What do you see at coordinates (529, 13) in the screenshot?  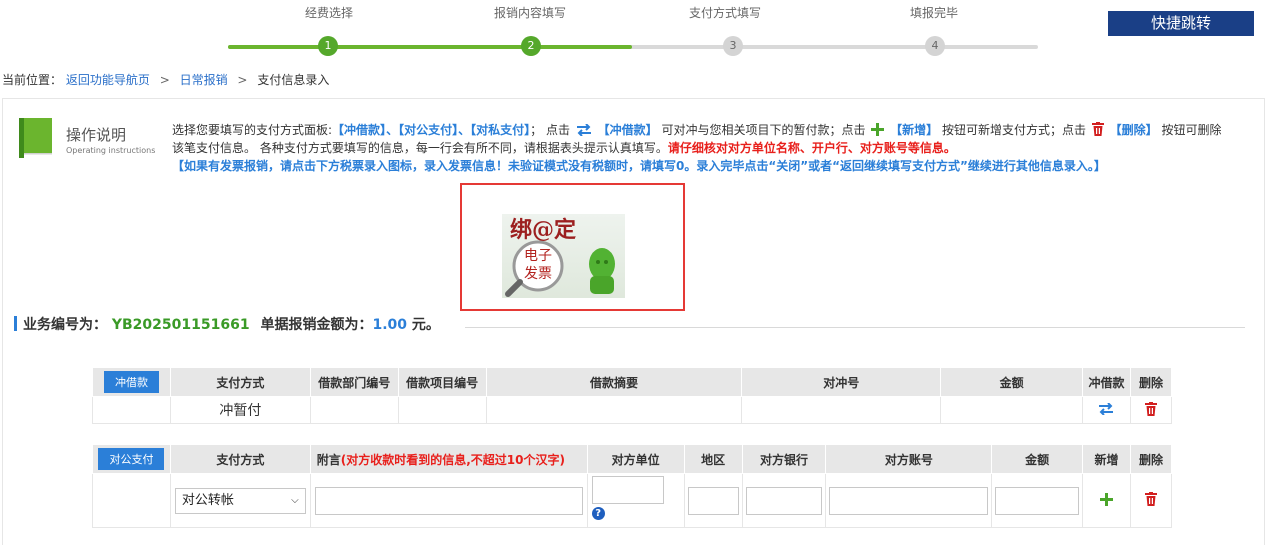 I see `step-label-2: 报销内容填写` at bounding box center [529, 13].